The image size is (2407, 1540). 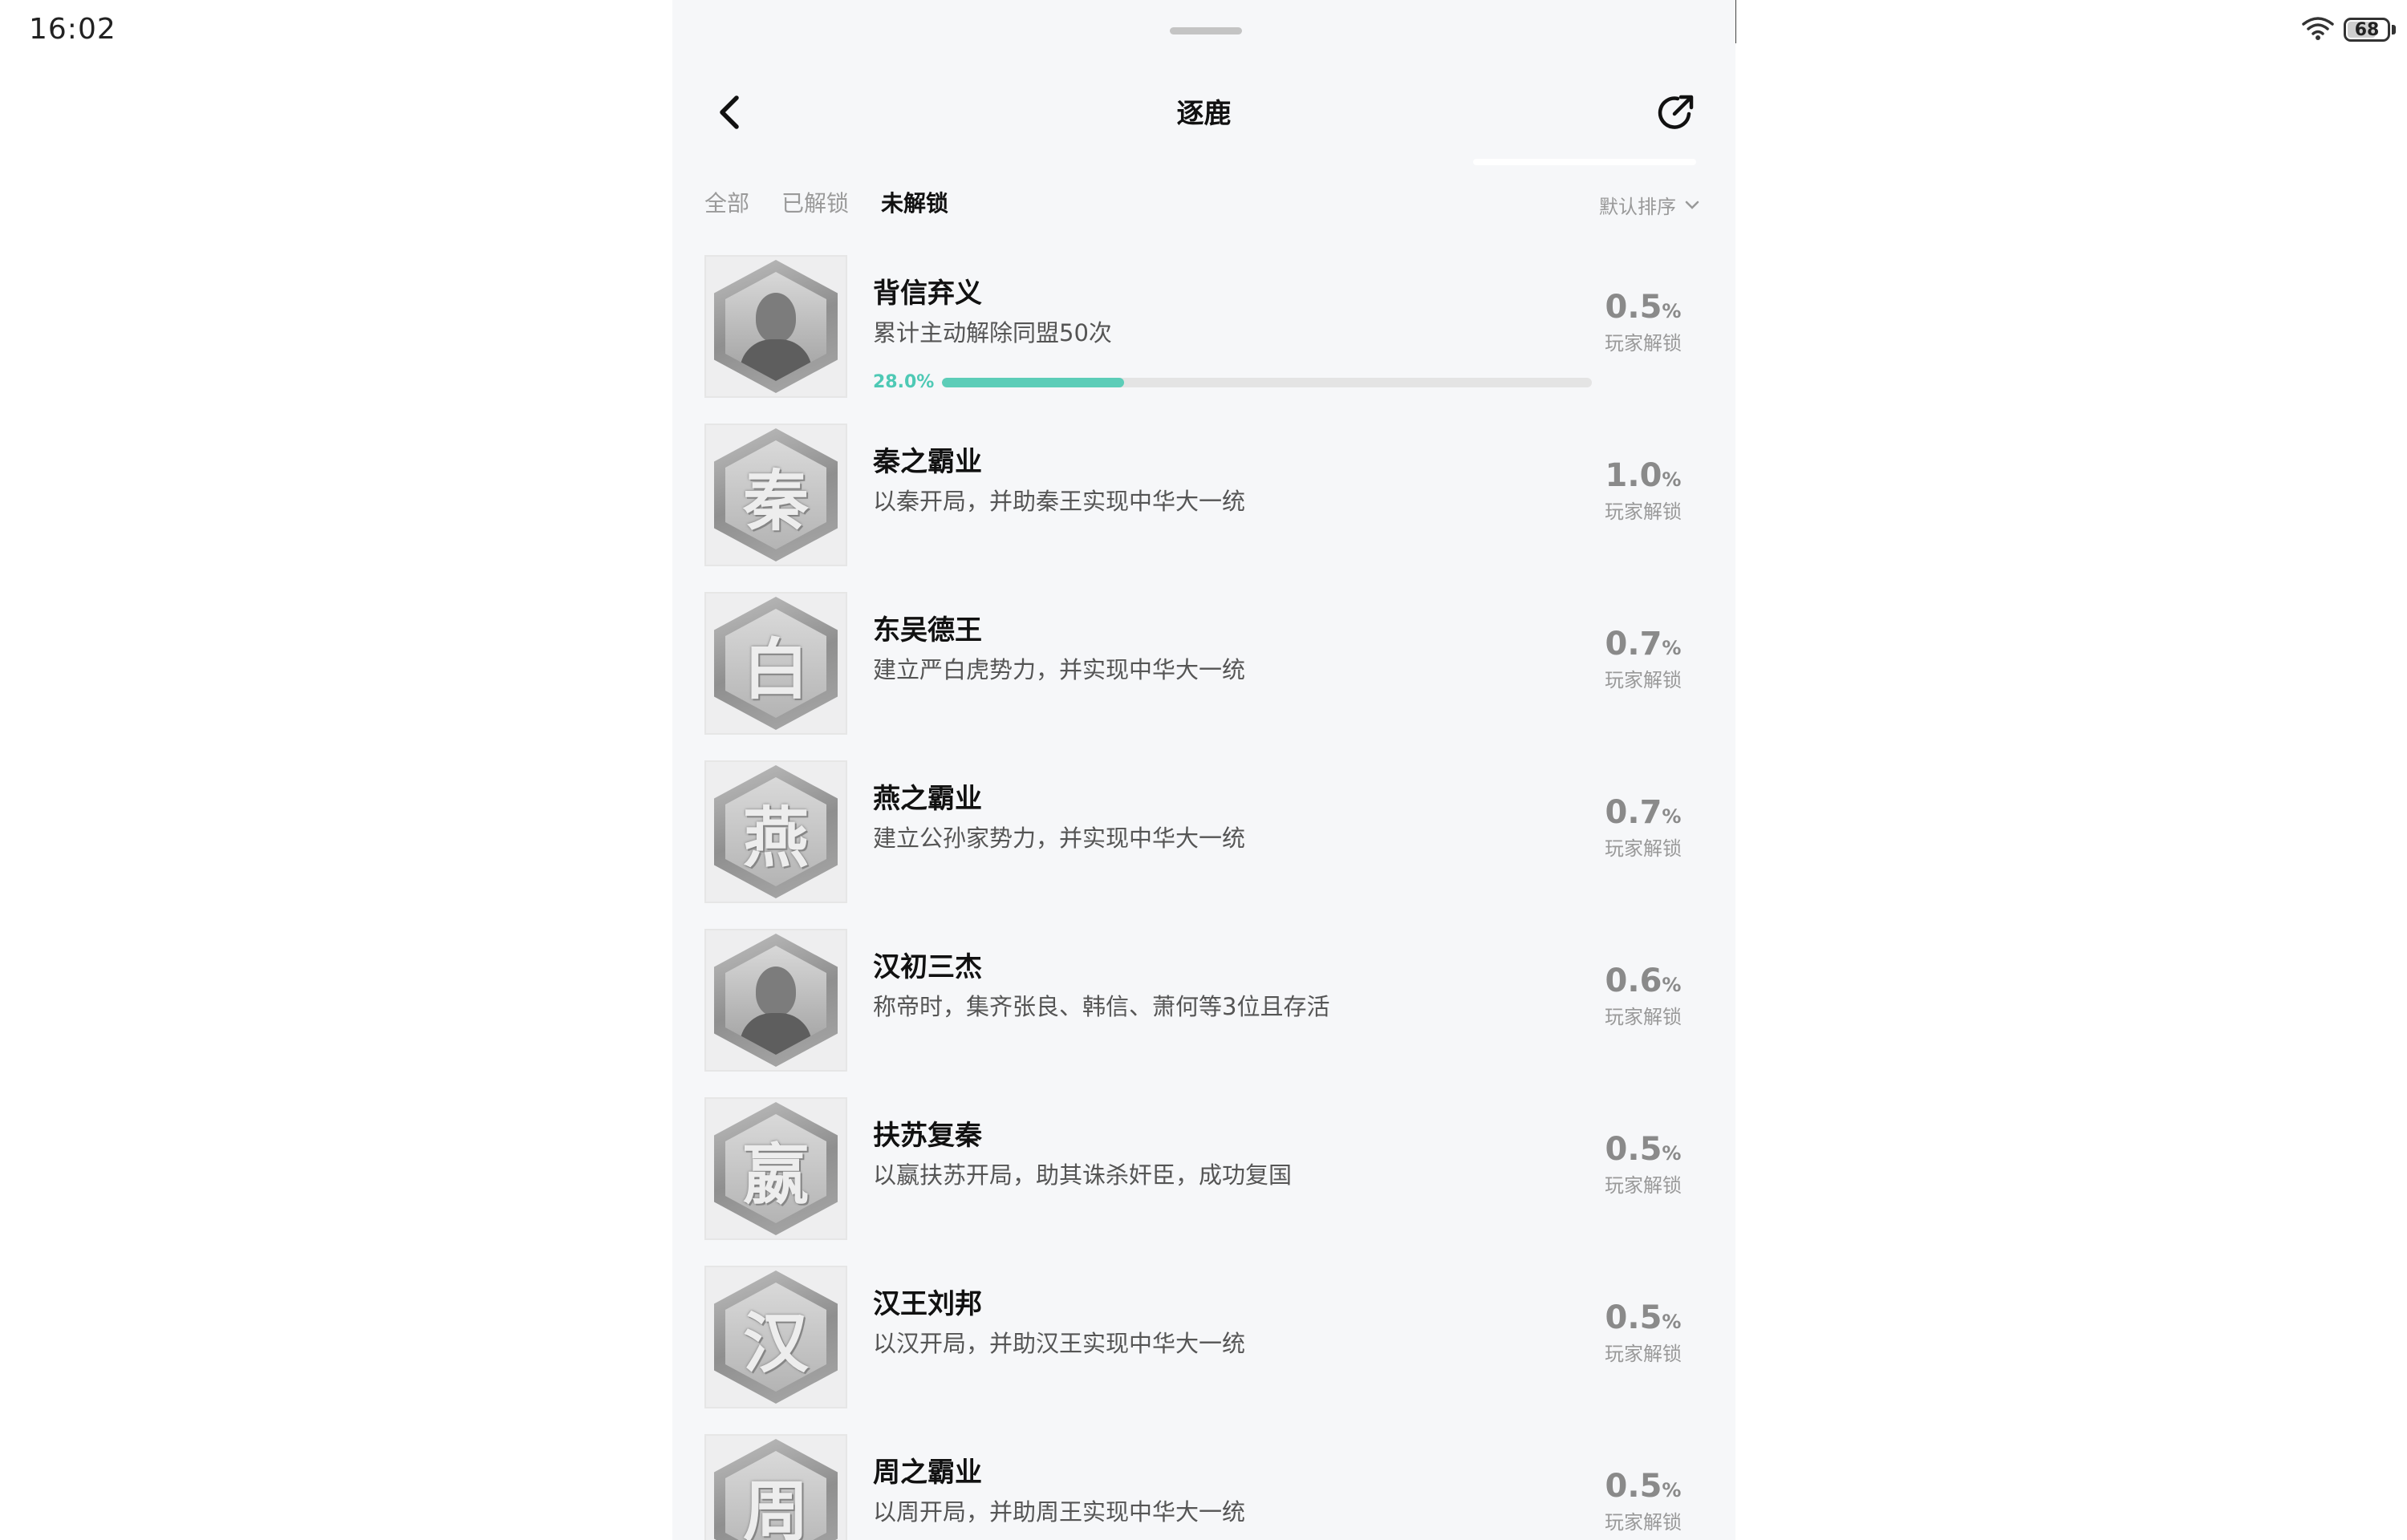 I want to click on header: 逐鹿, so click(x=1203, y=112).